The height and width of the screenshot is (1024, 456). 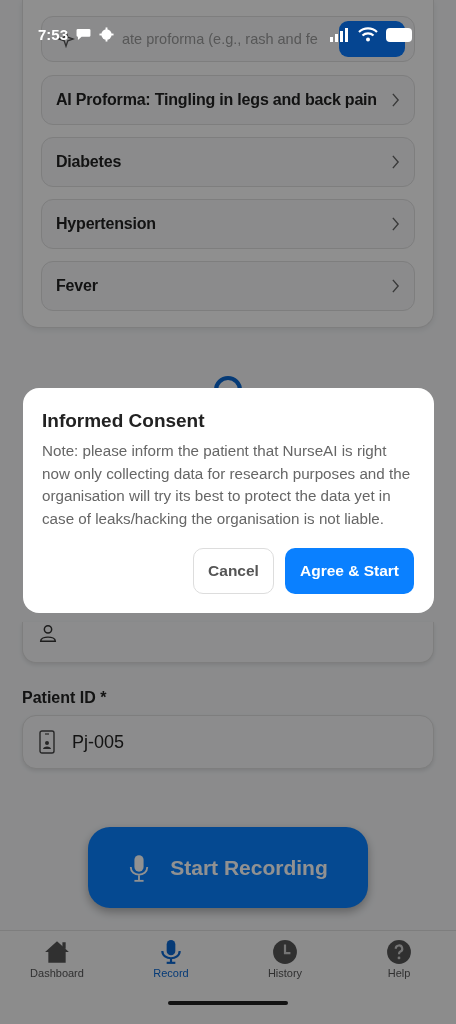 I want to click on cancel-button: Cancel, so click(x=233, y=571).